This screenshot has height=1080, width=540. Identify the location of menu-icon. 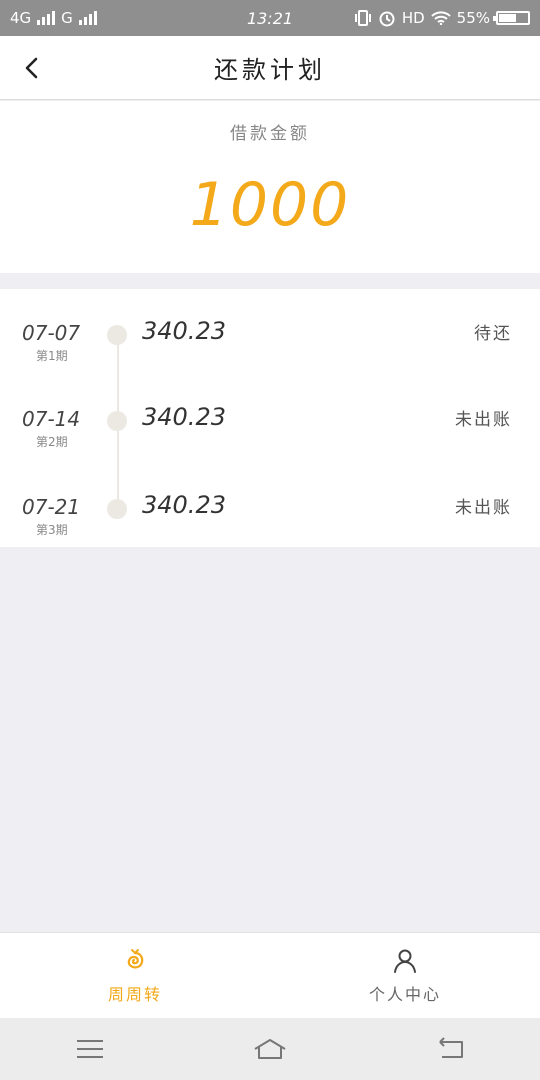
(90, 1049).